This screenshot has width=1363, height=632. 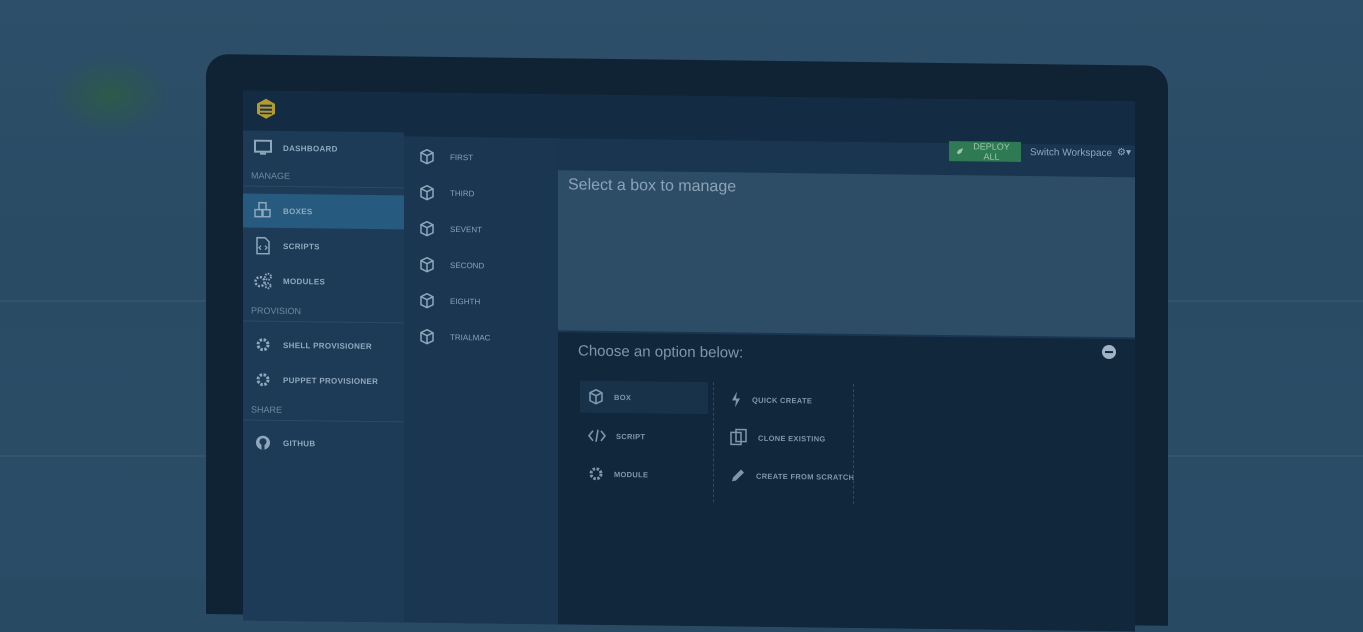 I want to click on sidebar-item-label: DASHBOARD, so click(x=310, y=148).